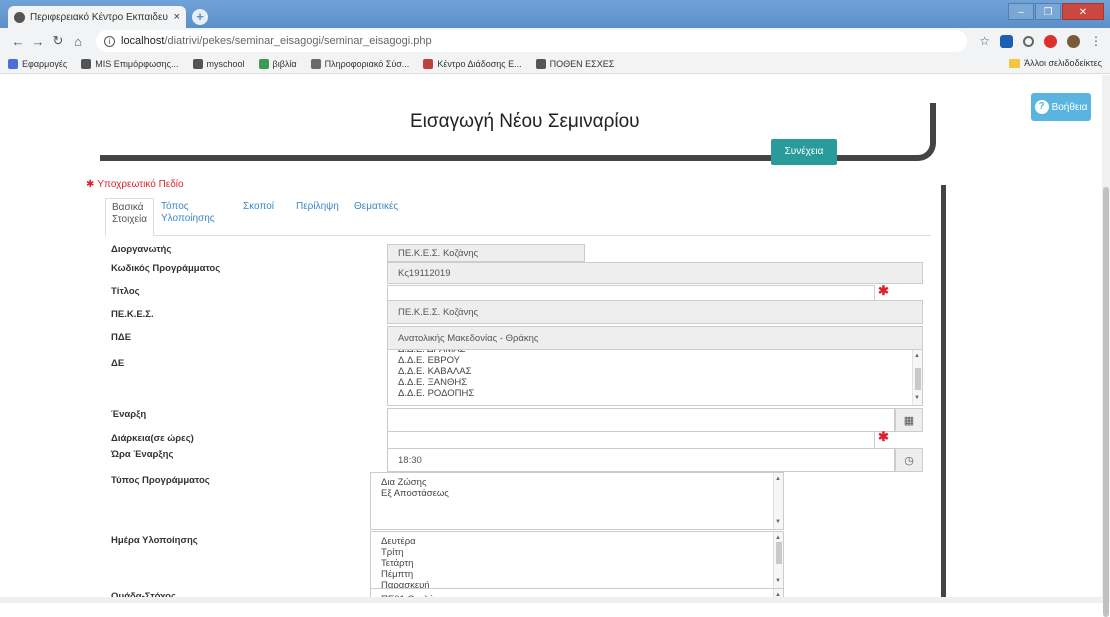 The width and height of the screenshot is (1110, 617). What do you see at coordinates (655, 312) in the screenshot?
I see `pekes-field: ΠΕ.Κ.Ε.Σ. Κοζάνης` at bounding box center [655, 312].